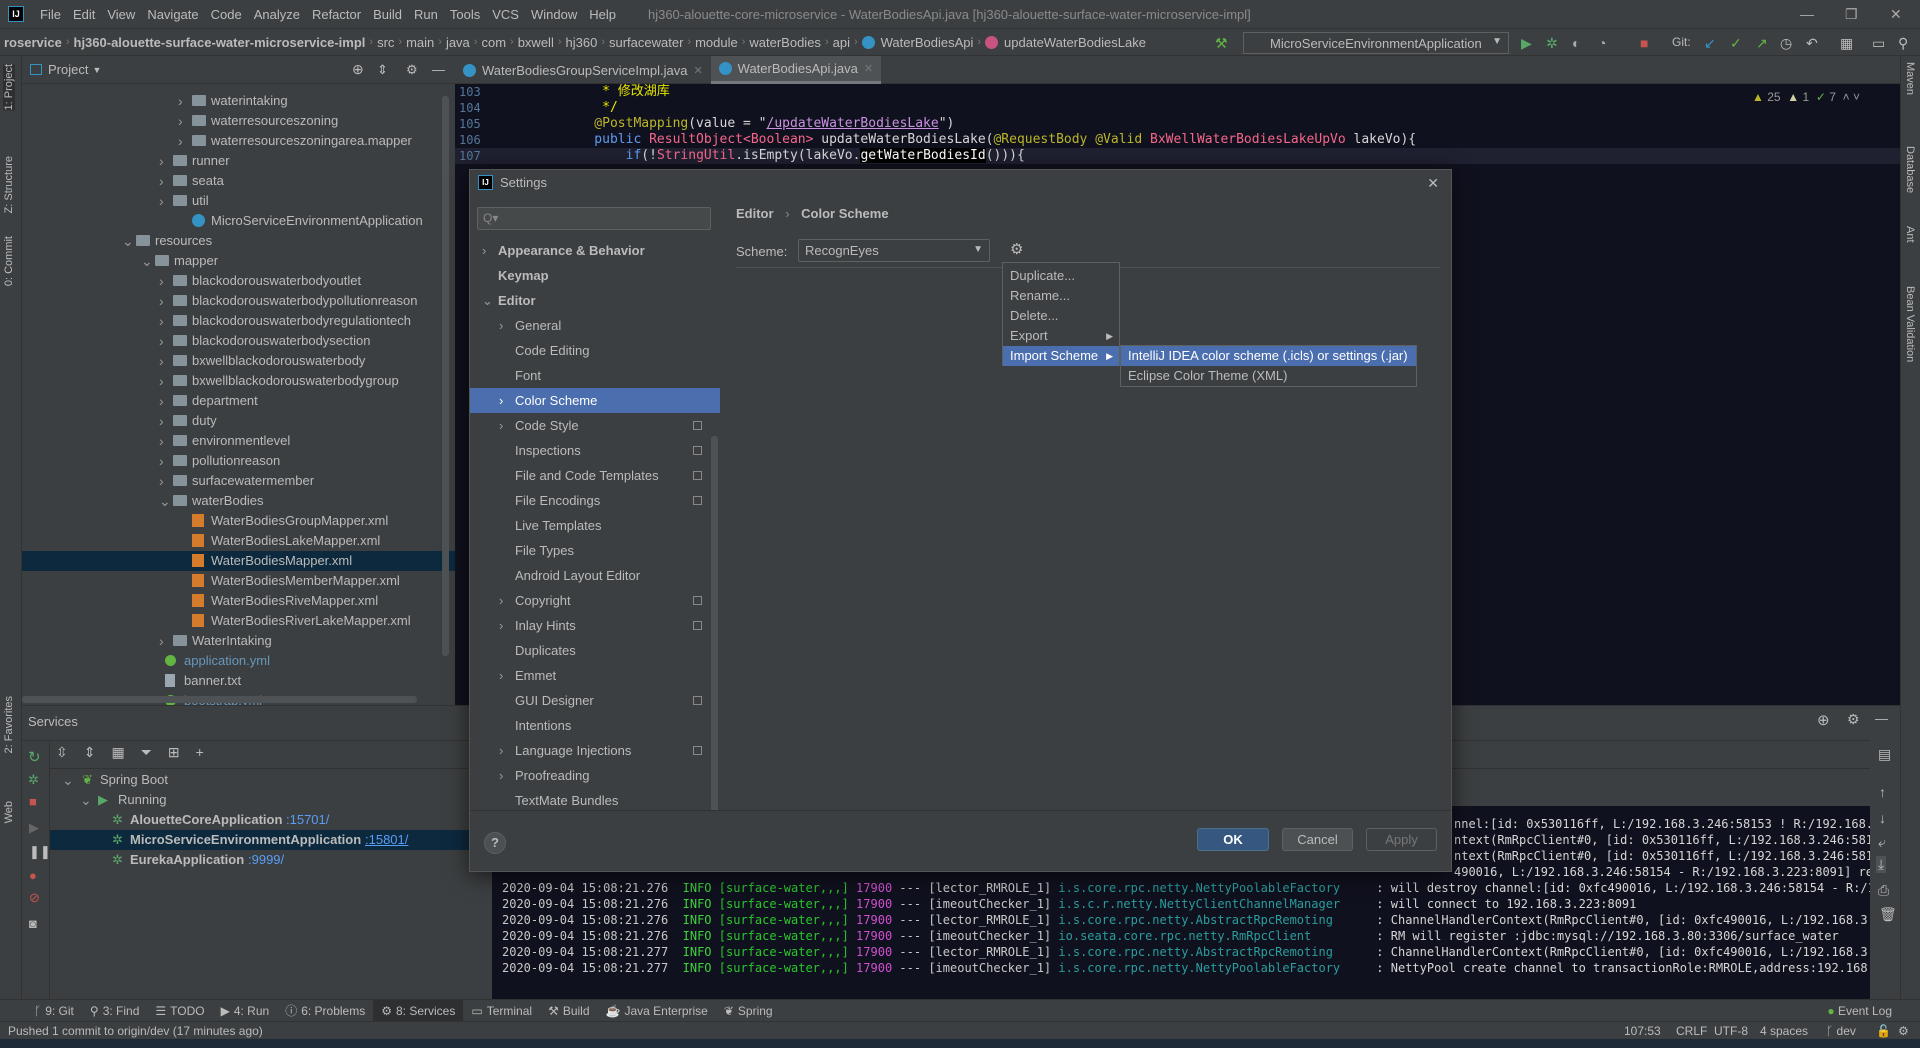 The image size is (1920, 1048). What do you see at coordinates (1075, 42) in the screenshot?
I see `breadcrumb-item: updateWaterBodiesLake` at bounding box center [1075, 42].